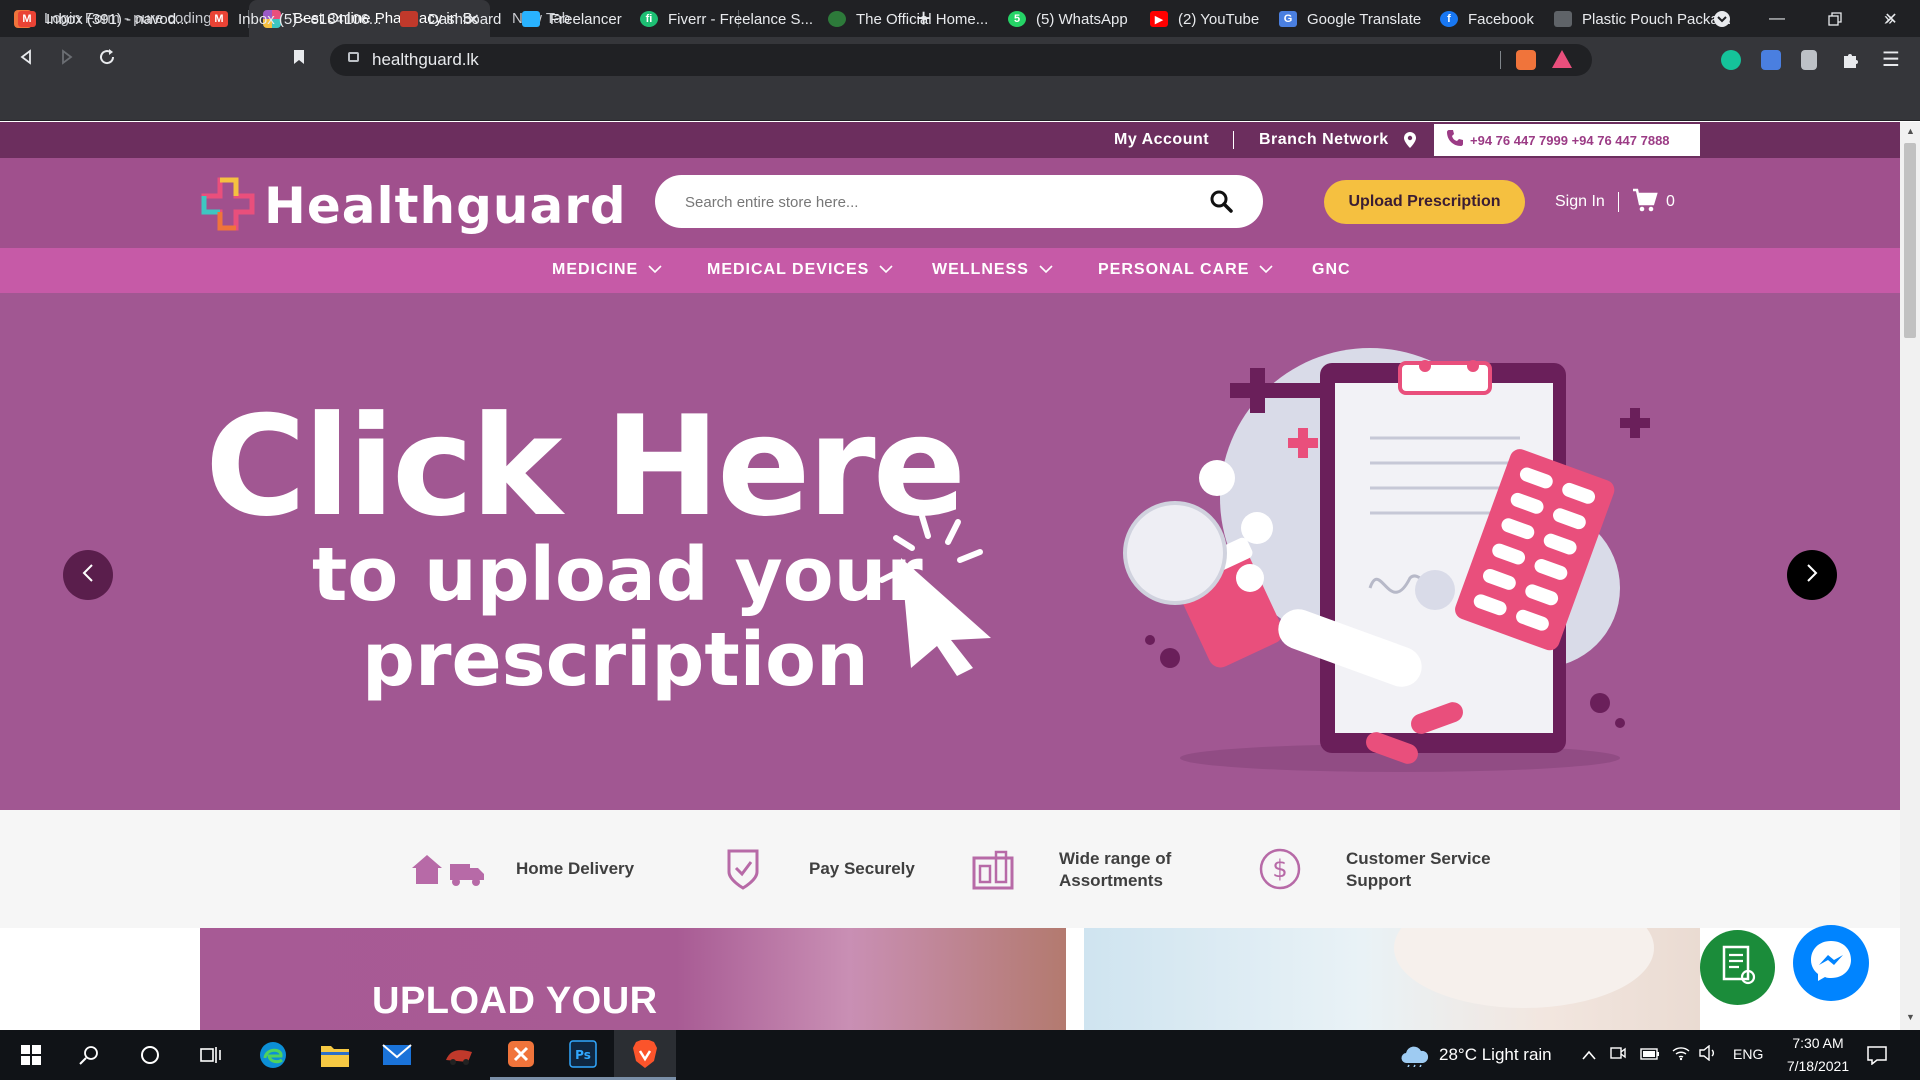 This screenshot has width=1920, height=1080. What do you see at coordinates (1910, 240) in the screenshot?
I see `scrollbar-thumb` at bounding box center [1910, 240].